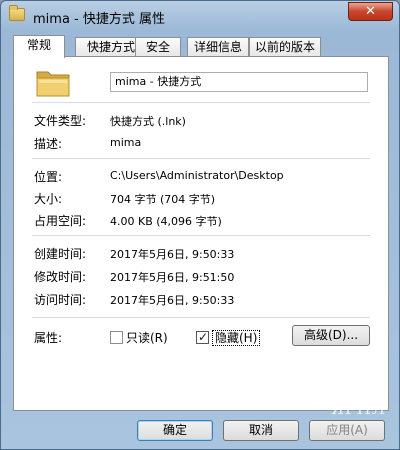 This screenshot has width=400, height=450. I want to click on tab-general: 常规, so click(39, 46).